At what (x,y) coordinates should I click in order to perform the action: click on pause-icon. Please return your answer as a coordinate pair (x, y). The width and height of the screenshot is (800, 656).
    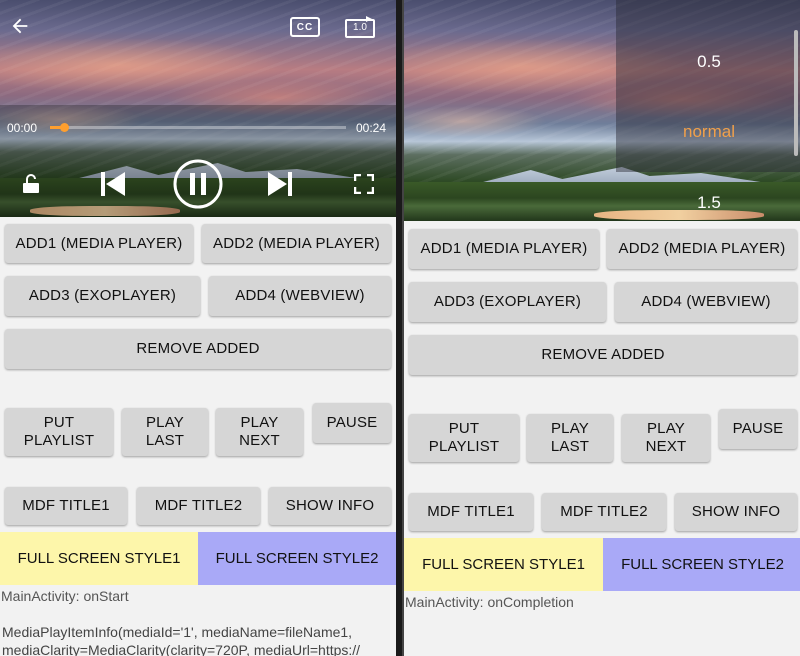
    Looking at the image, I should click on (198, 184).